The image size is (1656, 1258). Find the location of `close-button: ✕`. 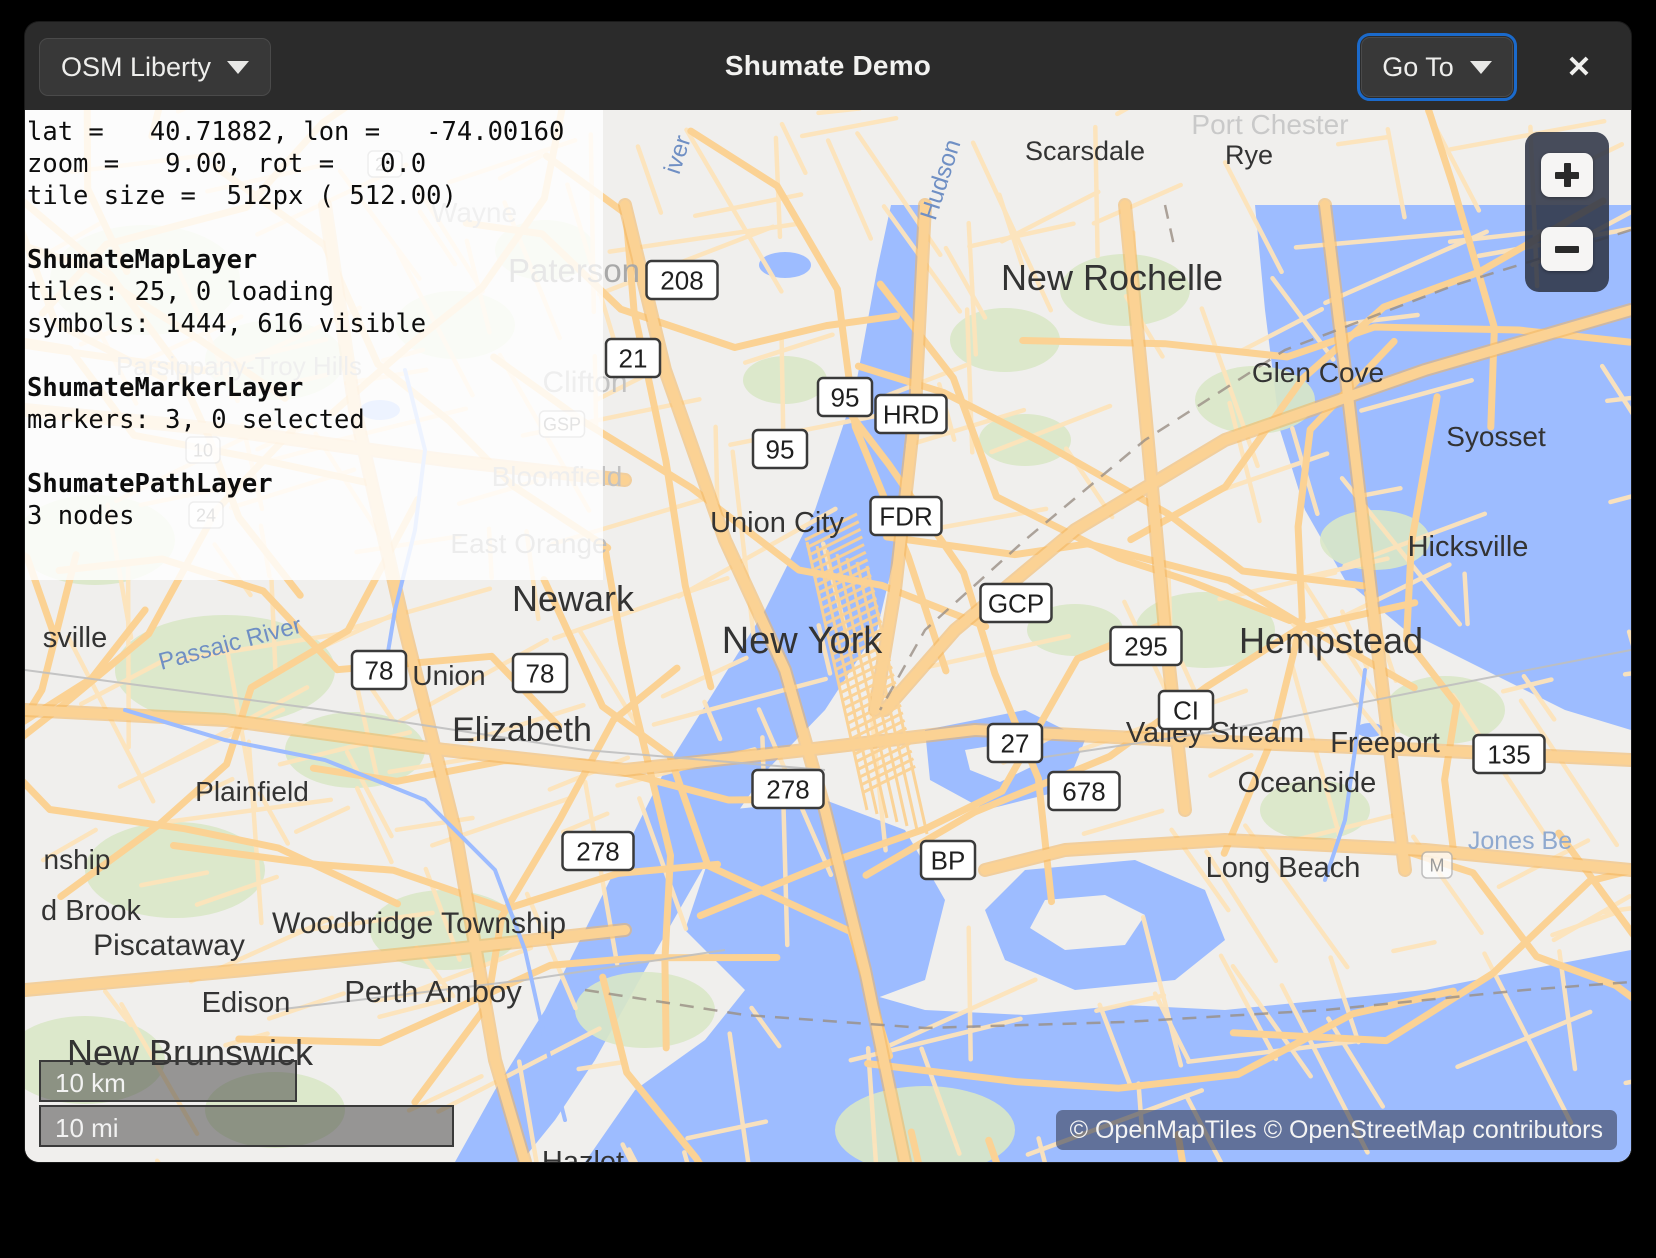

close-button: ✕ is located at coordinates (1579, 67).